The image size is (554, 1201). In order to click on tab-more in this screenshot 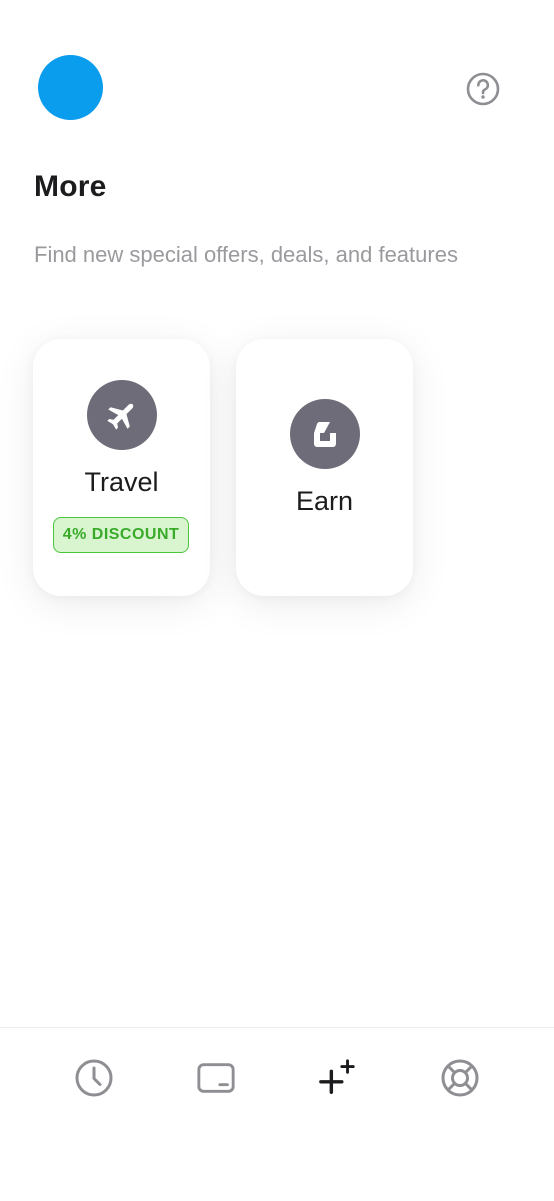, I will do `click(338, 1078)`.